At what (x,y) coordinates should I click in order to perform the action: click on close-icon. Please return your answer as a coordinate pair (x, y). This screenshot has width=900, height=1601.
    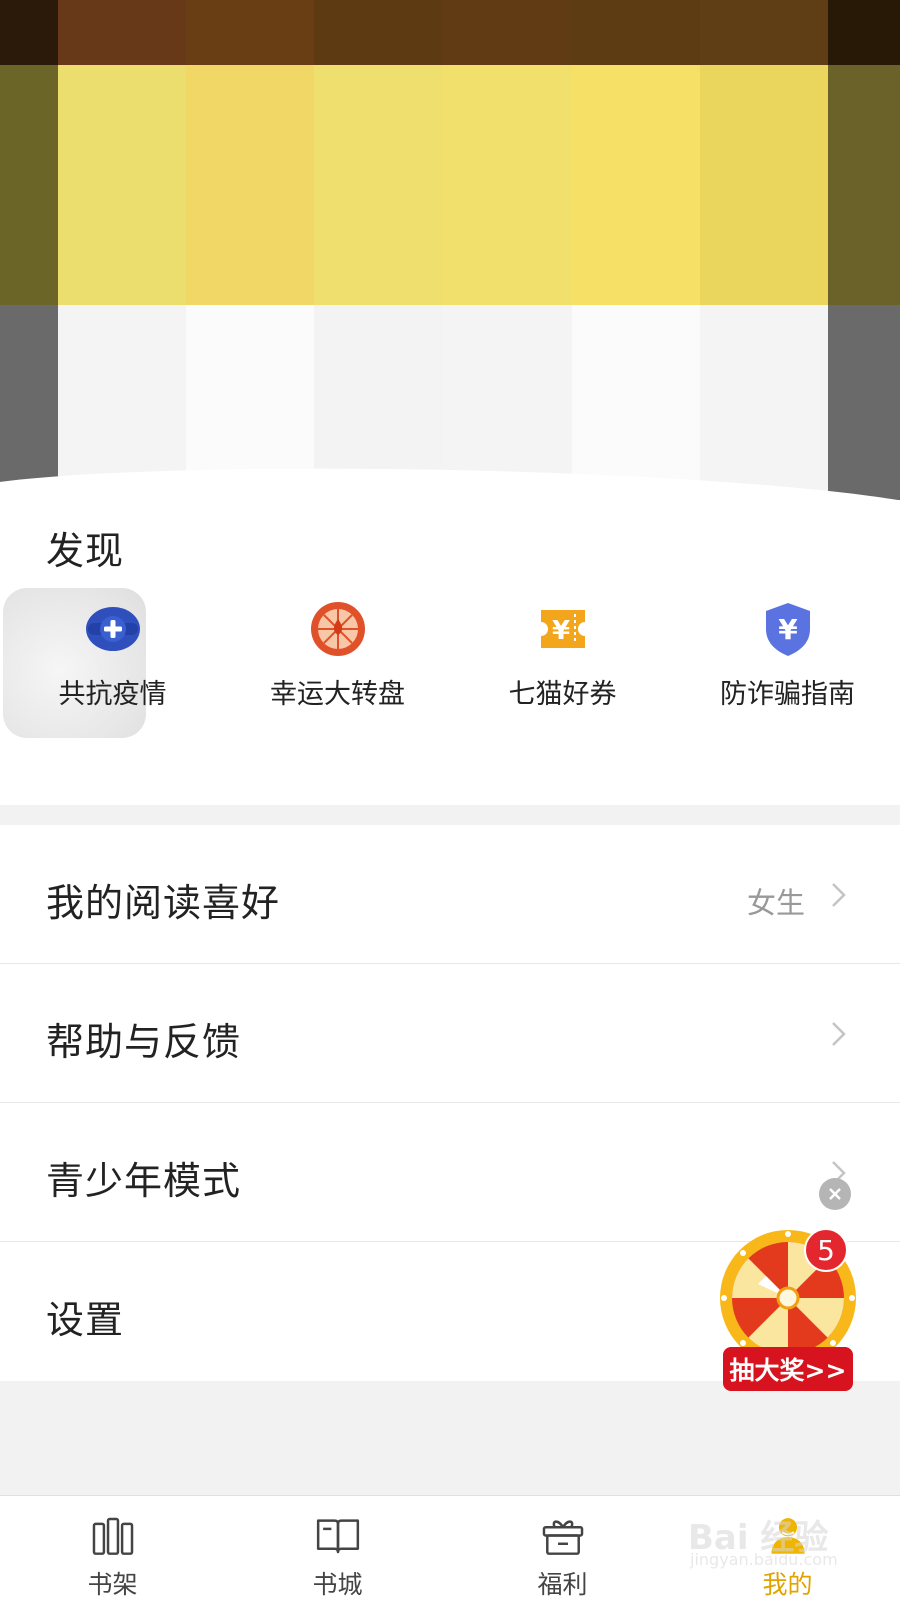
    Looking at the image, I should click on (835, 1194).